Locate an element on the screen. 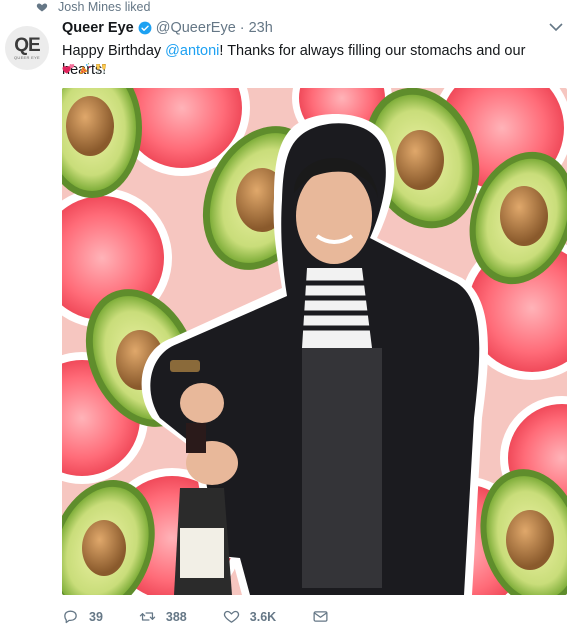 This screenshot has height=630, width=573. timestamp: 23h is located at coordinates (261, 28).